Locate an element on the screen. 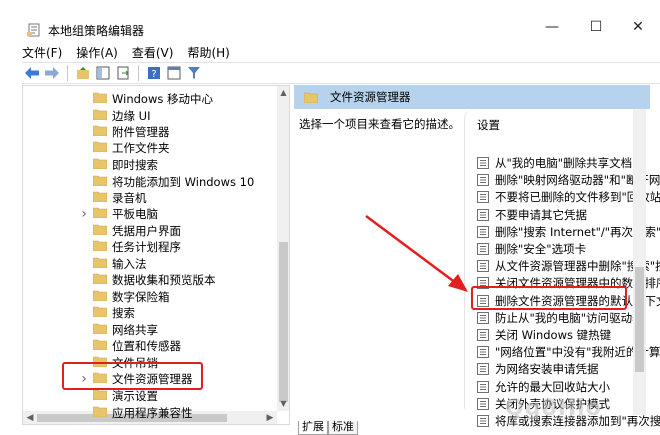 The width and height of the screenshot is (660, 435). help-button: ? is located at coordinates (154, 73).